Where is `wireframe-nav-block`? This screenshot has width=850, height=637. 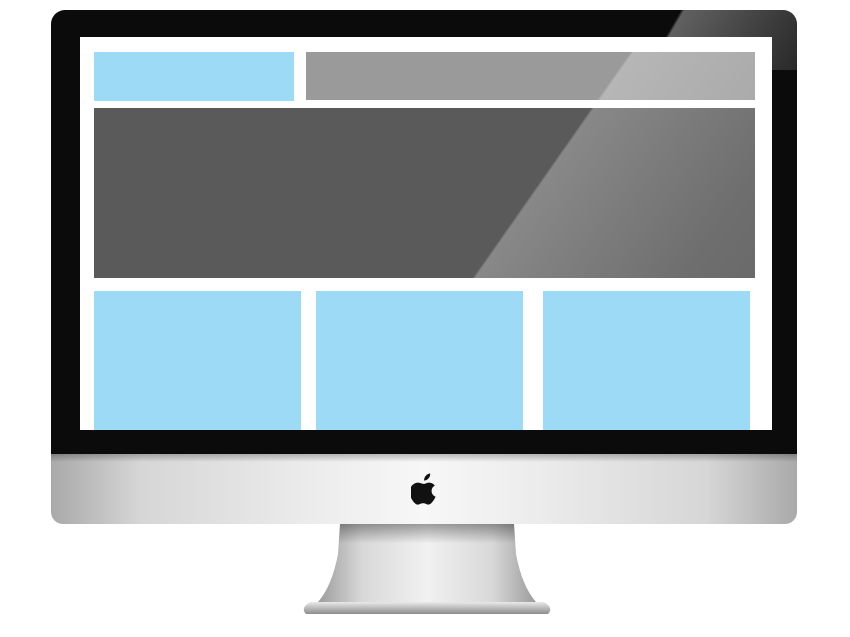
wireframe-nav-block is located at coordinates (530, 76).